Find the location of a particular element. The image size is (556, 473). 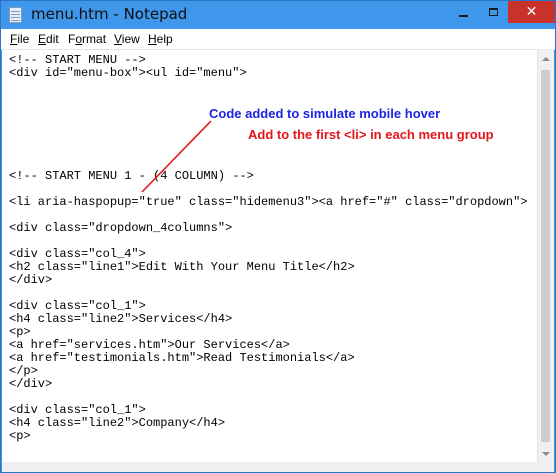

code-line: <h4 class="line2">Company</h4> is located at coordinates (117, 423).